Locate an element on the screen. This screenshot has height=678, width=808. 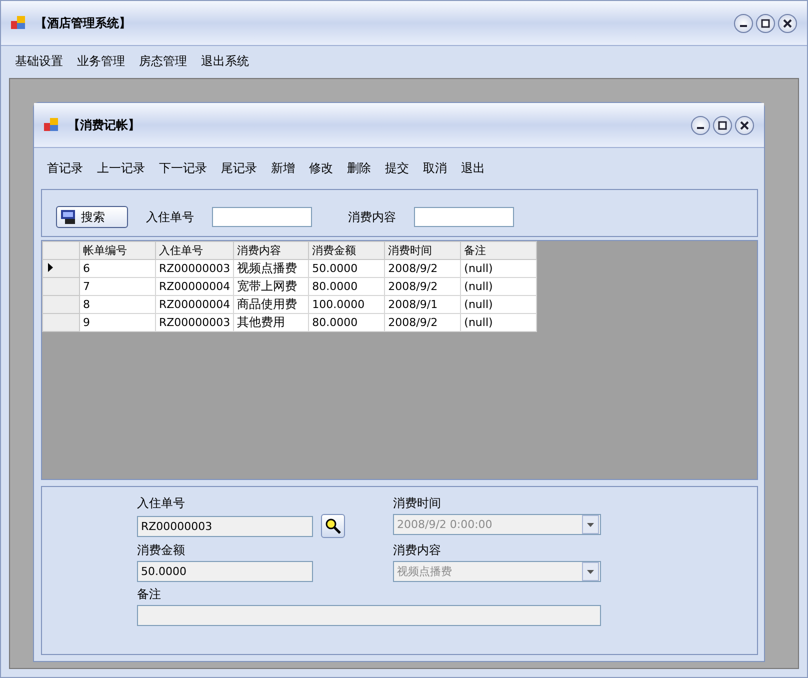
field-label: 备注 is located at coordinates (149, 594).